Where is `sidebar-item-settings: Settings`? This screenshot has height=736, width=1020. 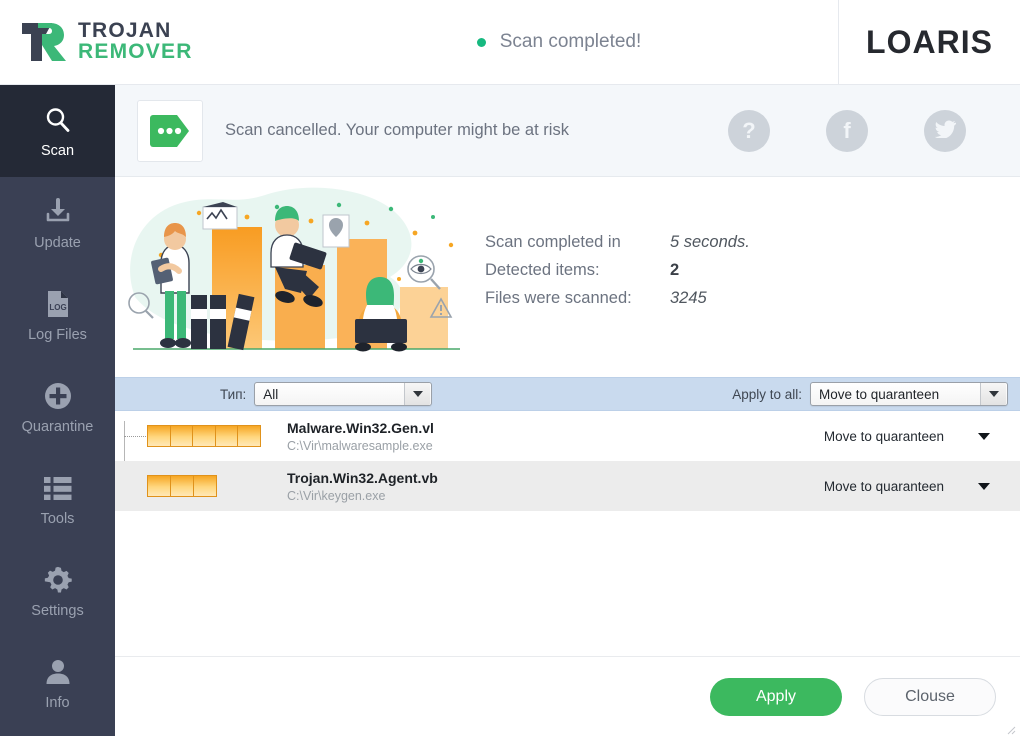 sidebar-item-settings: Settings is located at coordinates (57, 591).